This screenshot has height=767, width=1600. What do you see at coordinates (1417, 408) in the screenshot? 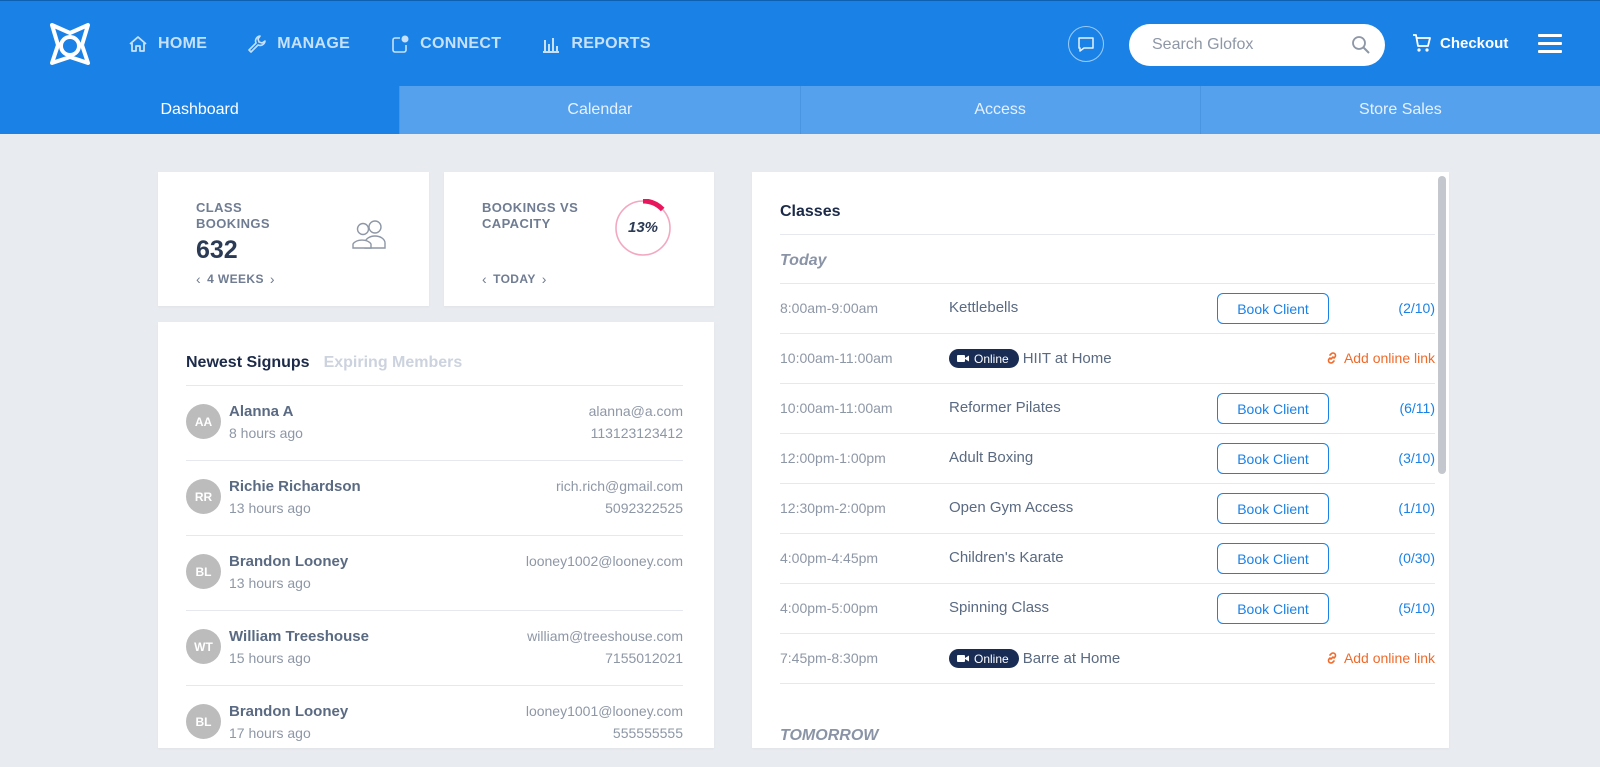
I see `class-capacity: (6/11)` at bounding box center [1417, 408].